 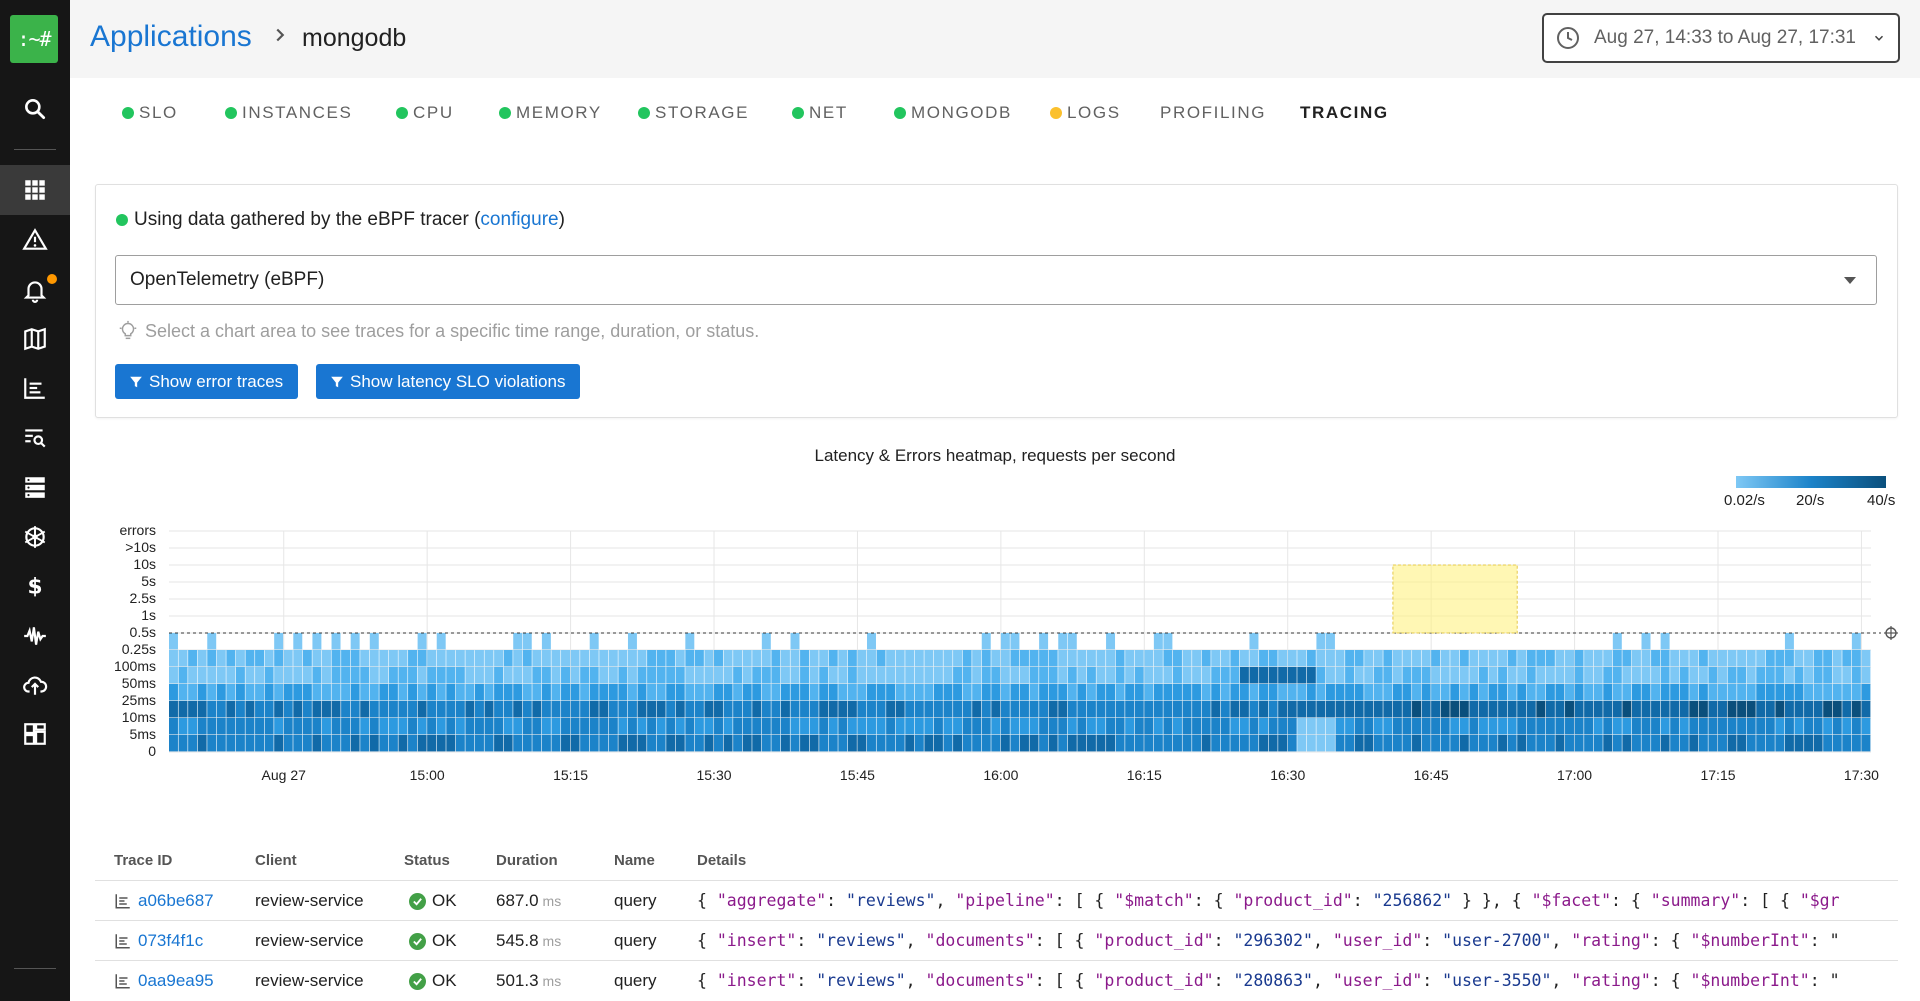 What do you see at coordinates (35, 537) in the screenshot?
I see `kubernetes-icon` at bounding box center [35, 537].